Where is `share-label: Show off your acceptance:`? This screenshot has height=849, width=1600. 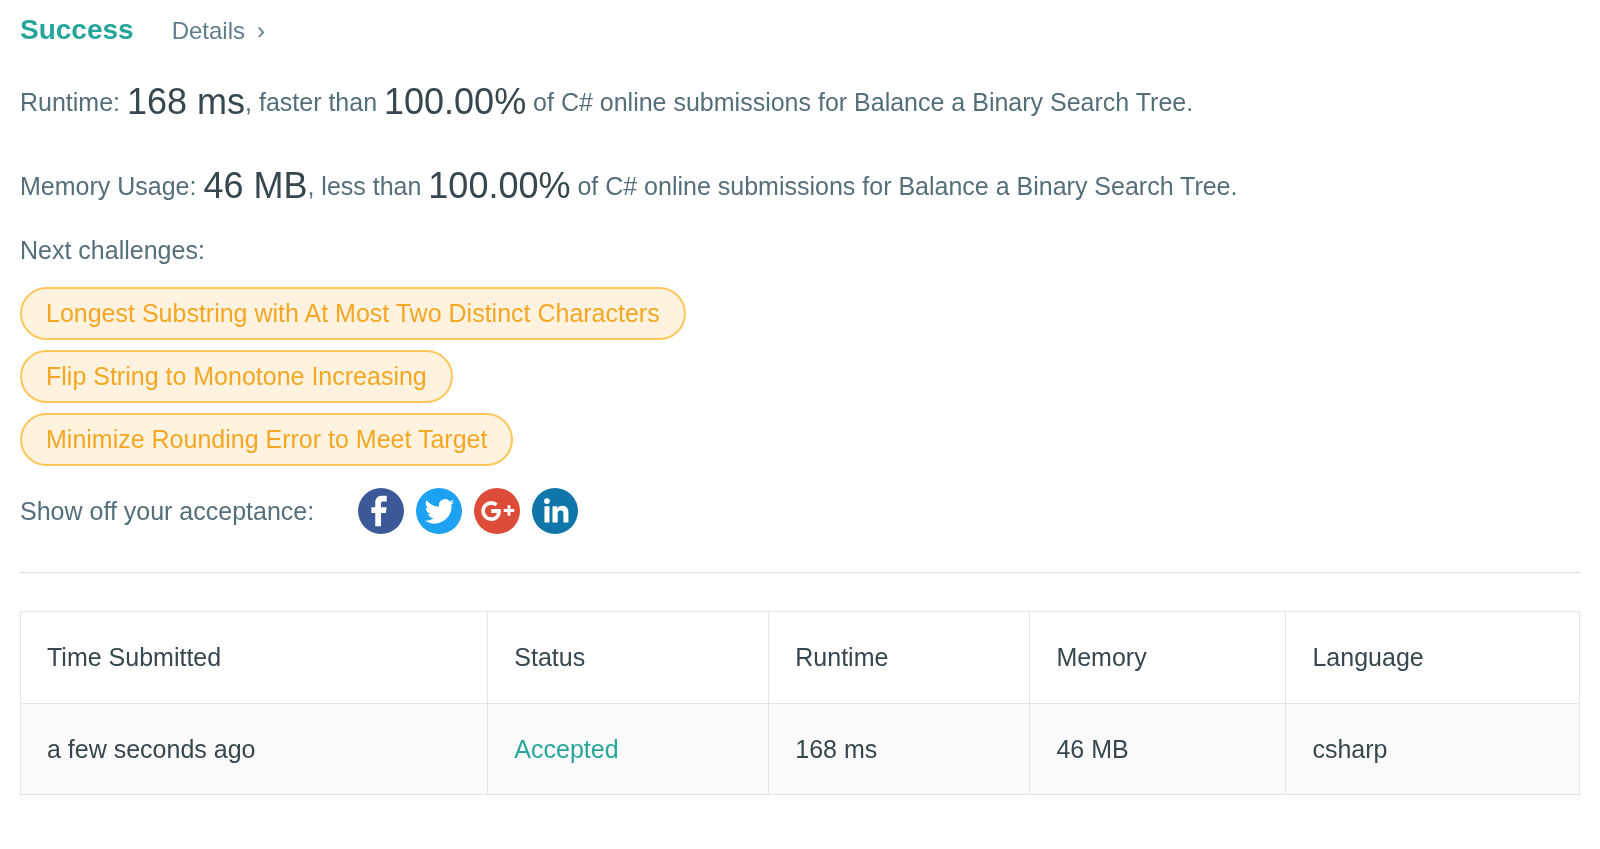
share-label: Show off your acceptance: is located at coordinates (167, 511).